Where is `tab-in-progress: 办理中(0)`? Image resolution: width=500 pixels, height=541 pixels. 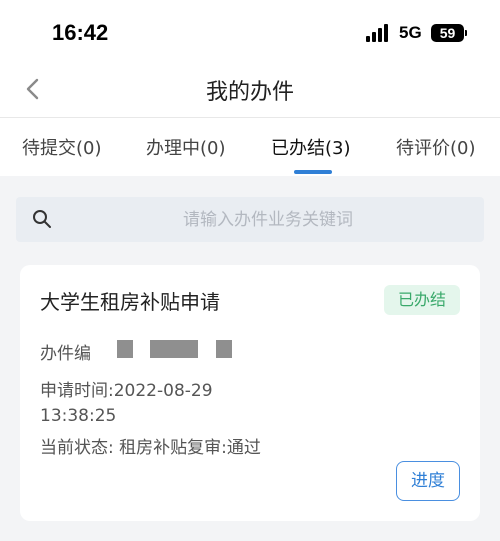
tab-in-progress: 办理中(0) is located at coordinates (186, 147).